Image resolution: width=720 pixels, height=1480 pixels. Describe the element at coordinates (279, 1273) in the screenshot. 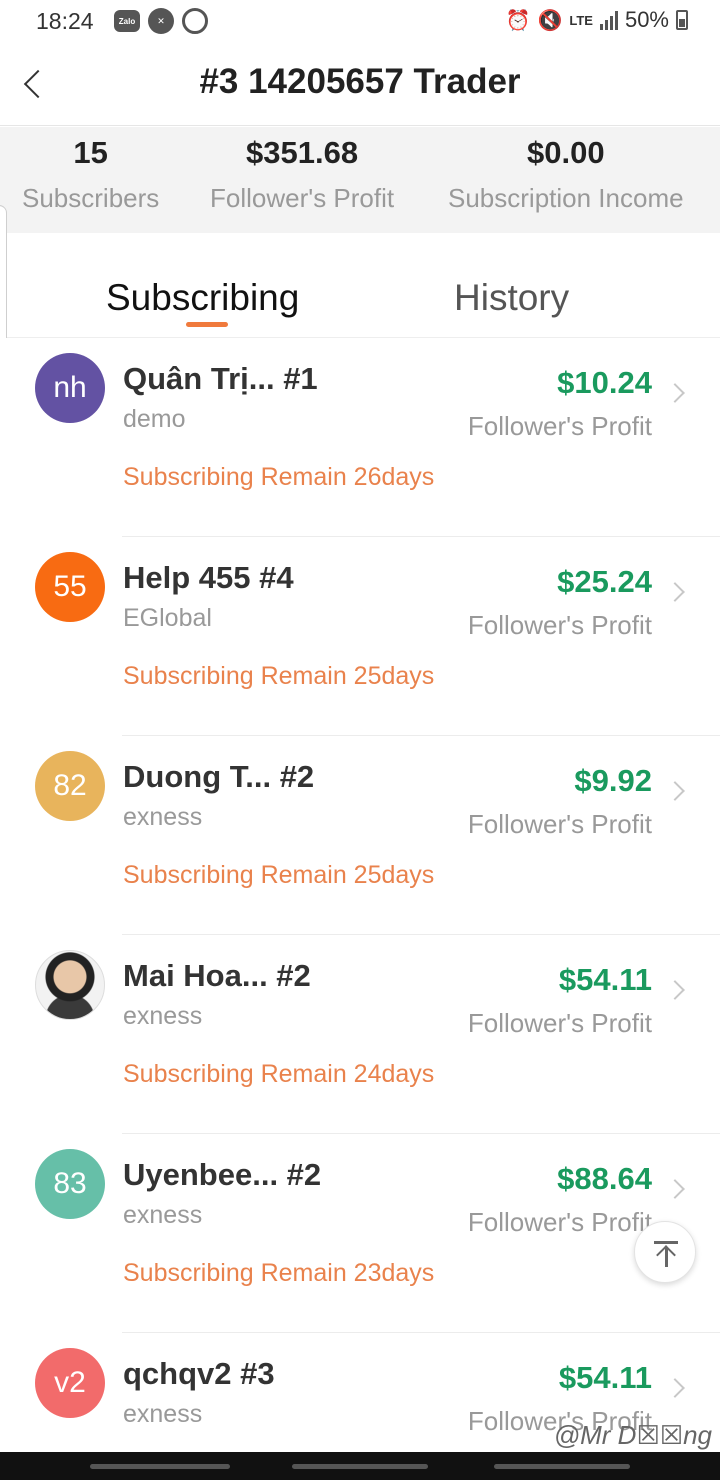

I see `subscription-remain: Subscribing Remain 23days` at that location.